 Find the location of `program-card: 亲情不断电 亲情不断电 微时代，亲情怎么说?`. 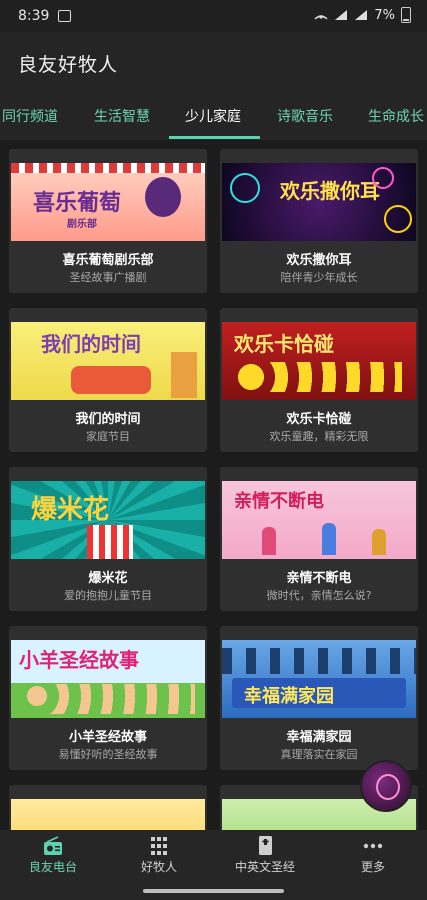

program-card: 亲情不断电 亲情不断电 微时代，亲情怎么说? is located at coordinates (319, 539).